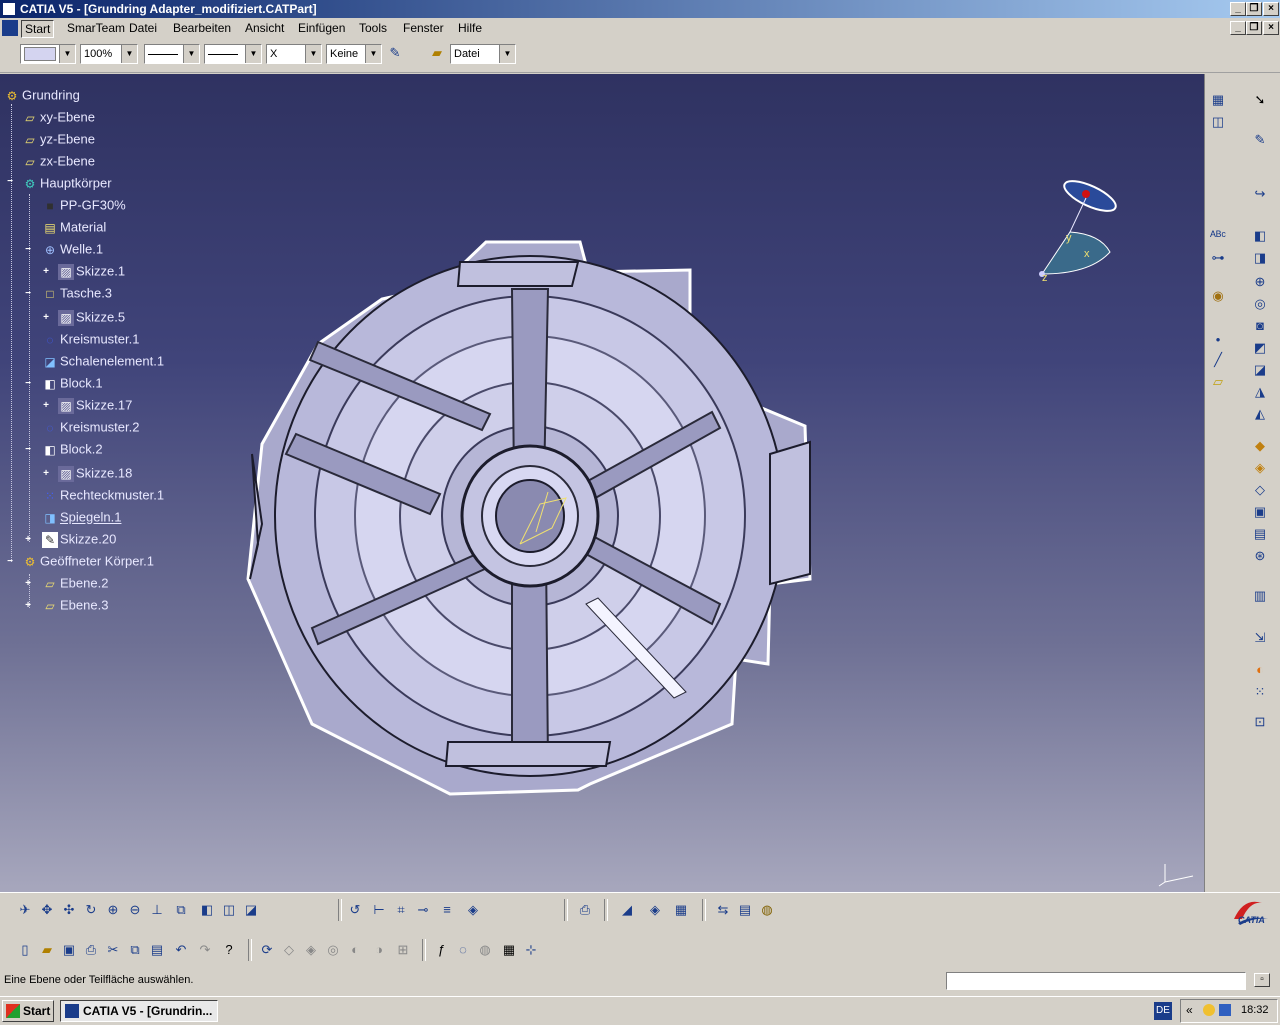 Image resolution: width=1280 pixels, height=1025 pixels. What do you see at coordinates (91, 271) in the screenshot?
I see `tree-item-skizze-1: ▨ Skizze.1` at bounding box center [91, 271].